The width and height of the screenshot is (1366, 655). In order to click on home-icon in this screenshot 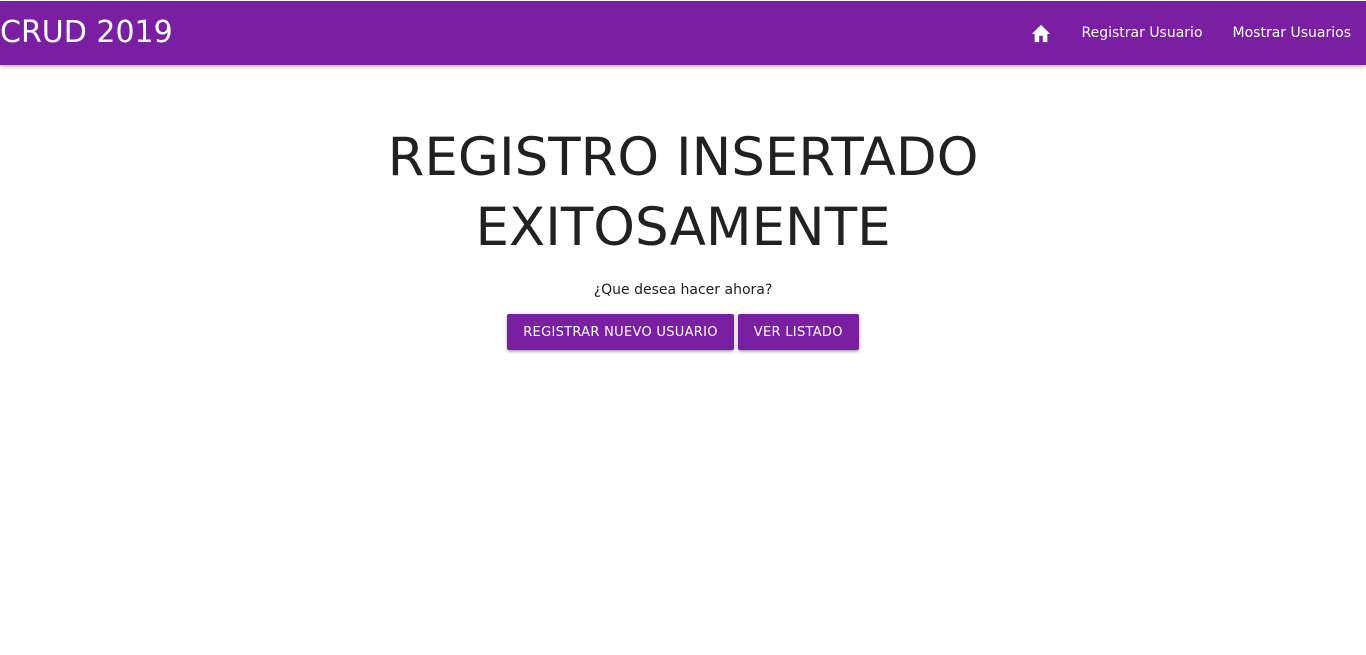, I will do `click(1040, 33)`.